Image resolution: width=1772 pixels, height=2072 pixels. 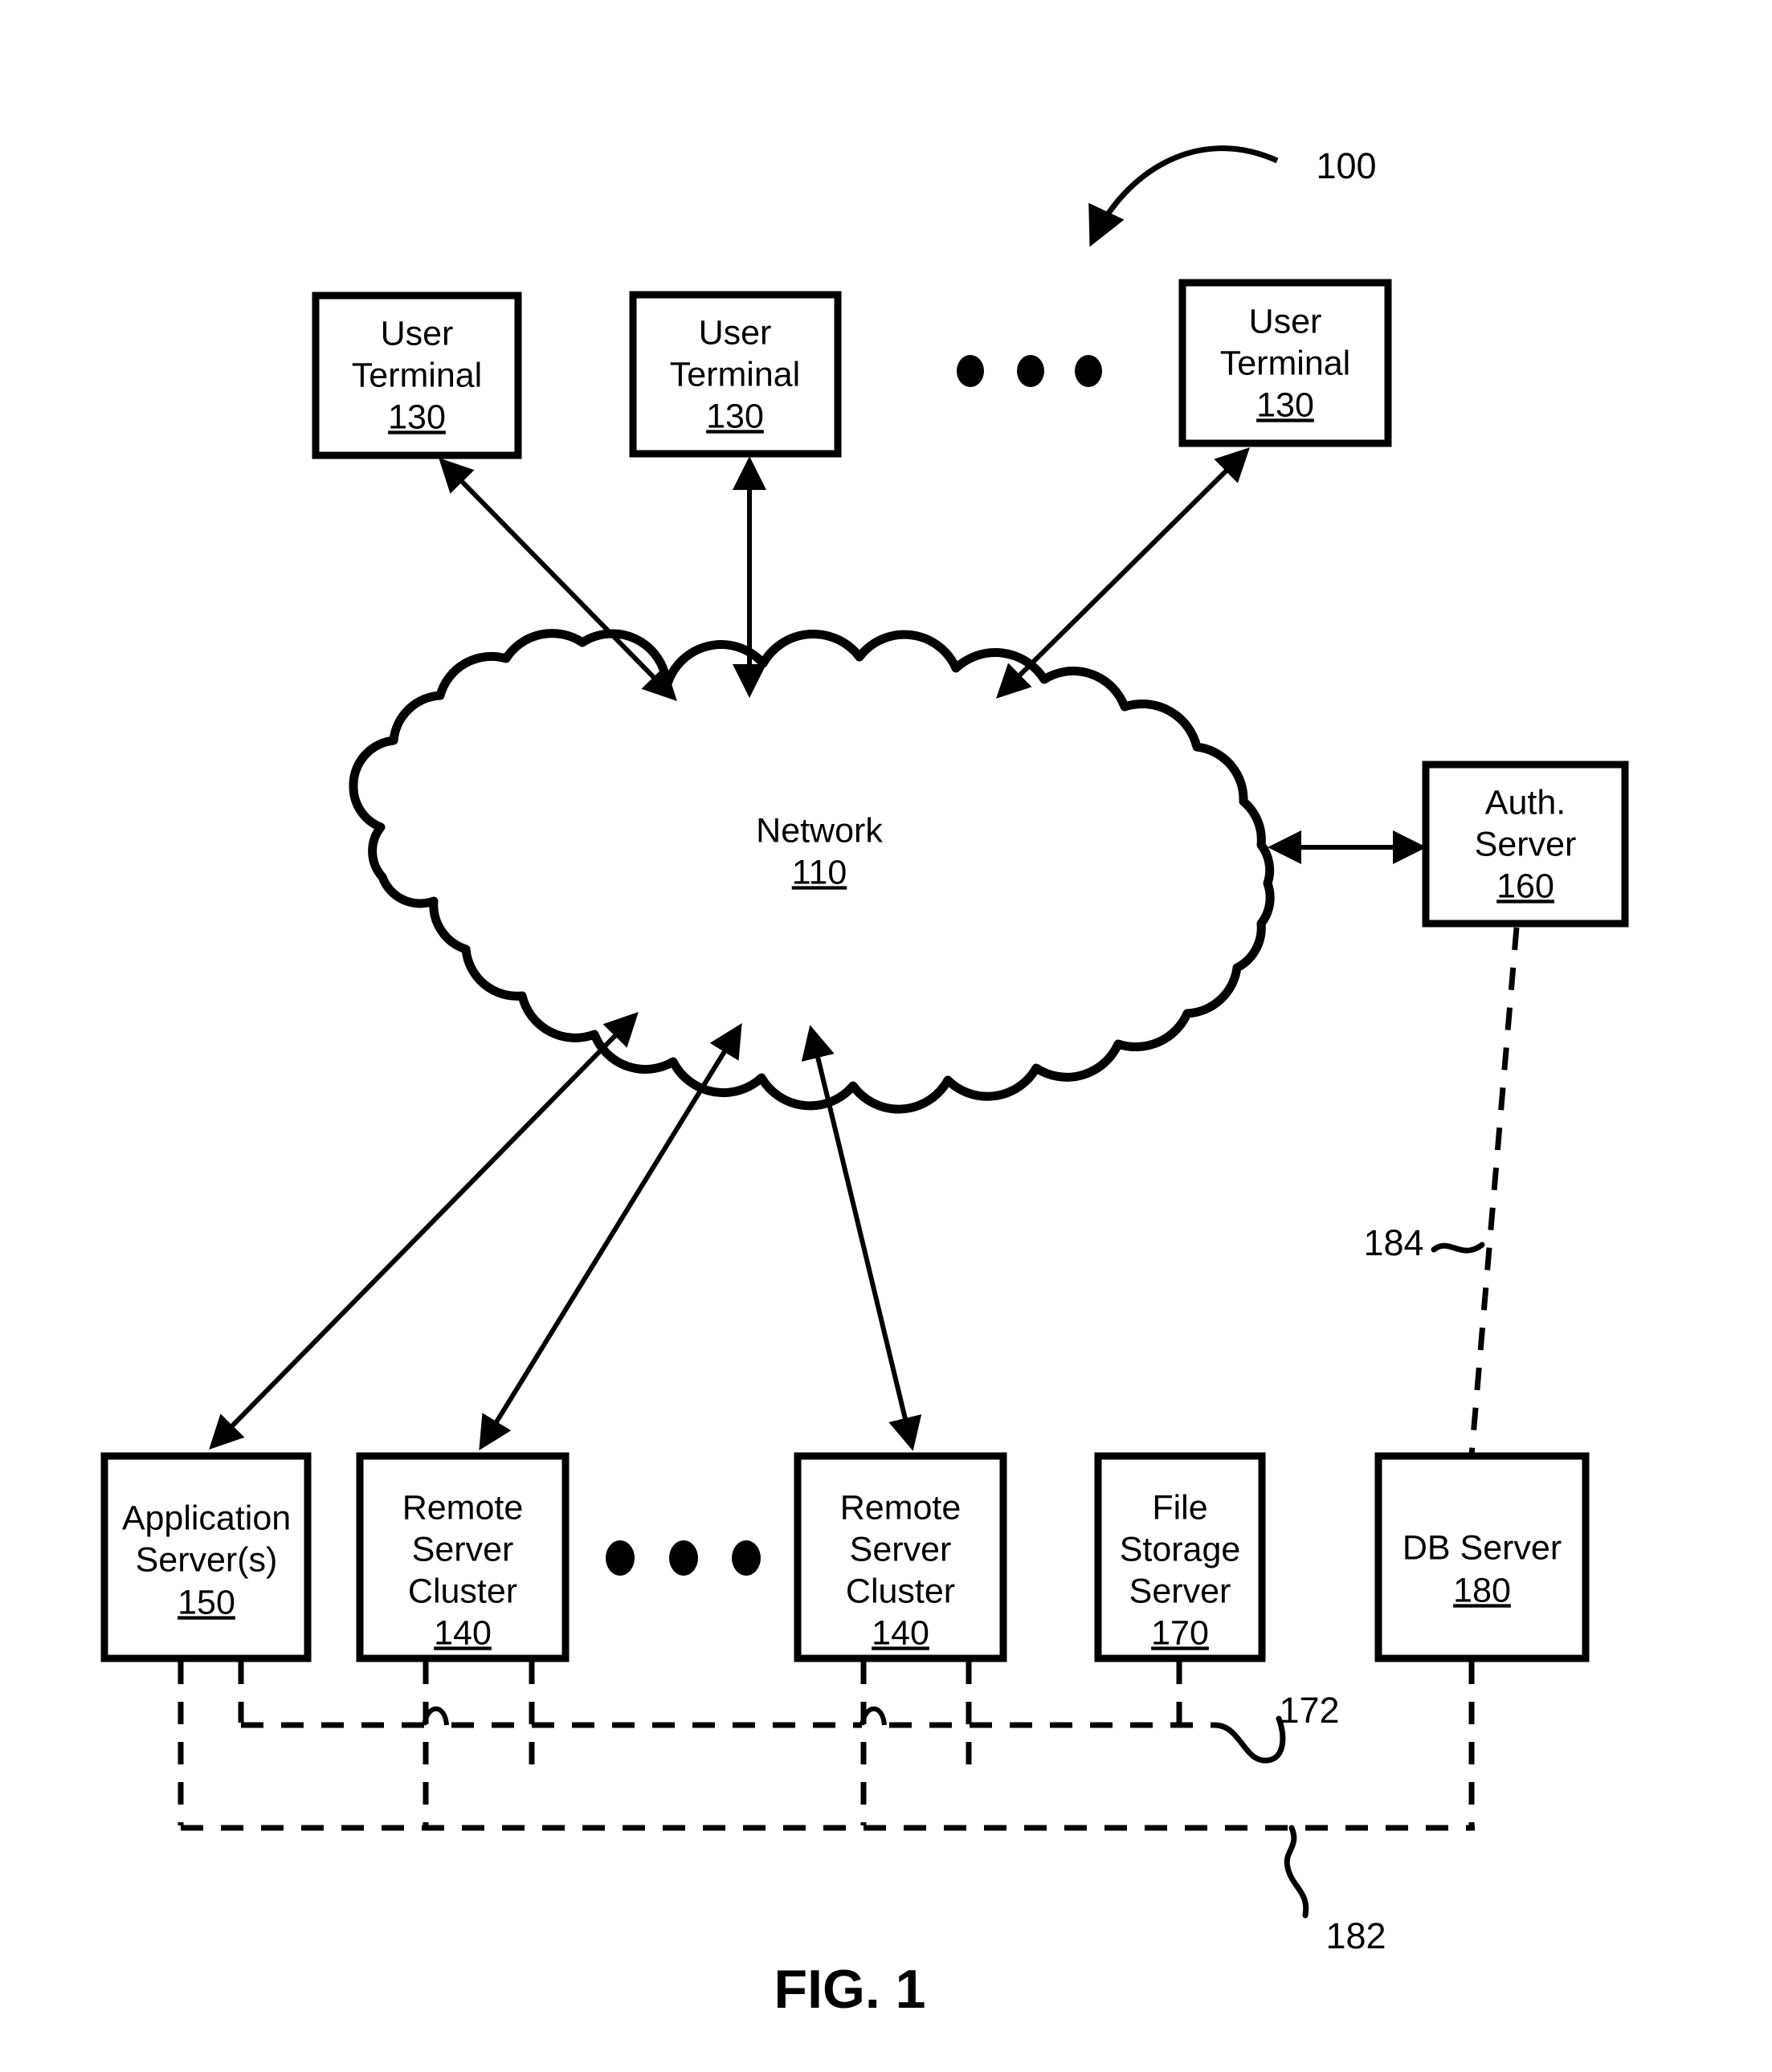 I want to click on file-storage-bus-ref: 172, so click(x=1309, y=1710).